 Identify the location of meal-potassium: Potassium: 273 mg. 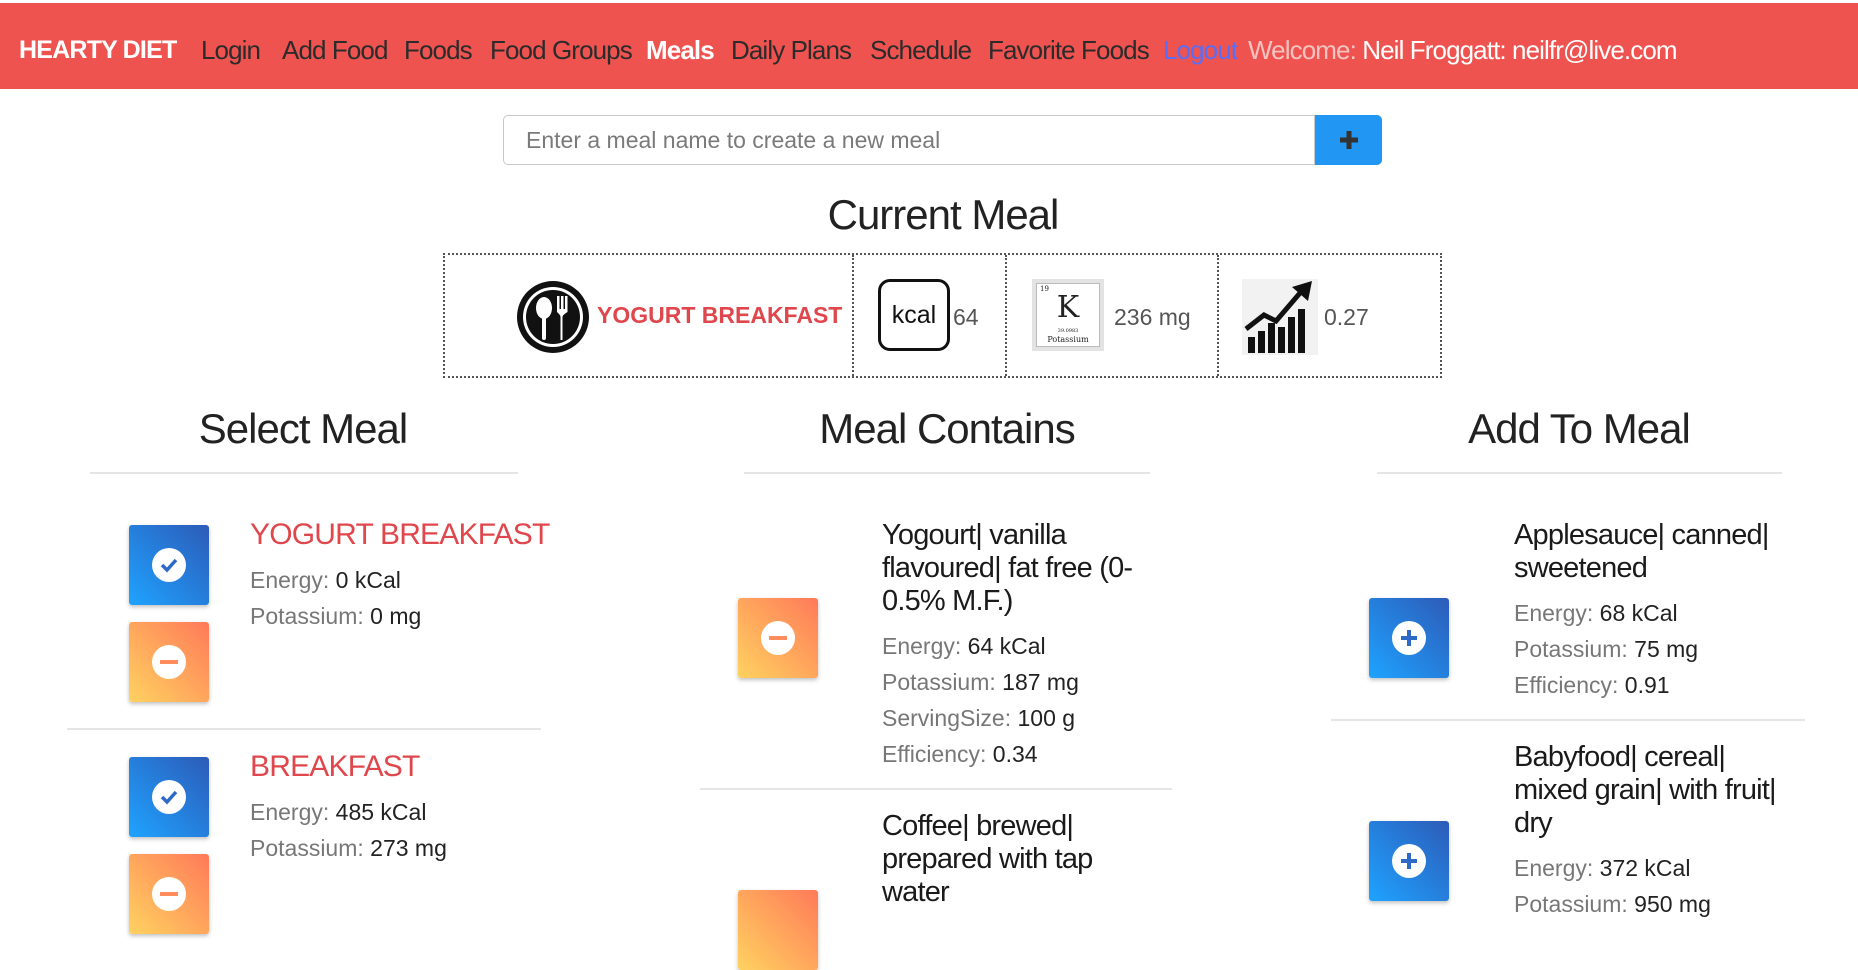
(348, 848).